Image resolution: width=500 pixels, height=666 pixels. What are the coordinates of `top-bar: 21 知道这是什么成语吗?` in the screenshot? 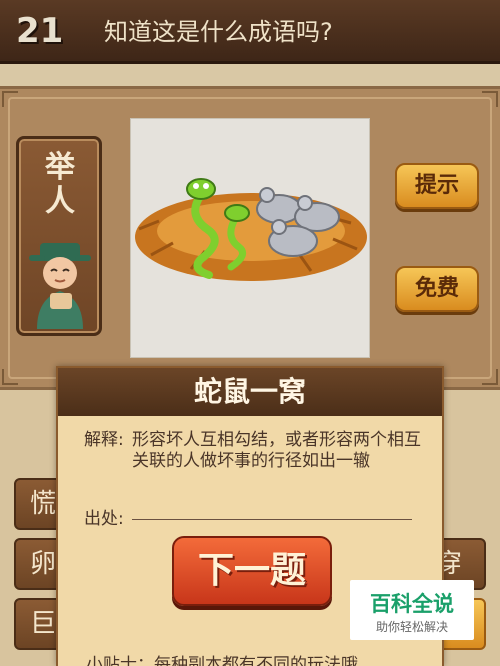 It's located at (250, 32).